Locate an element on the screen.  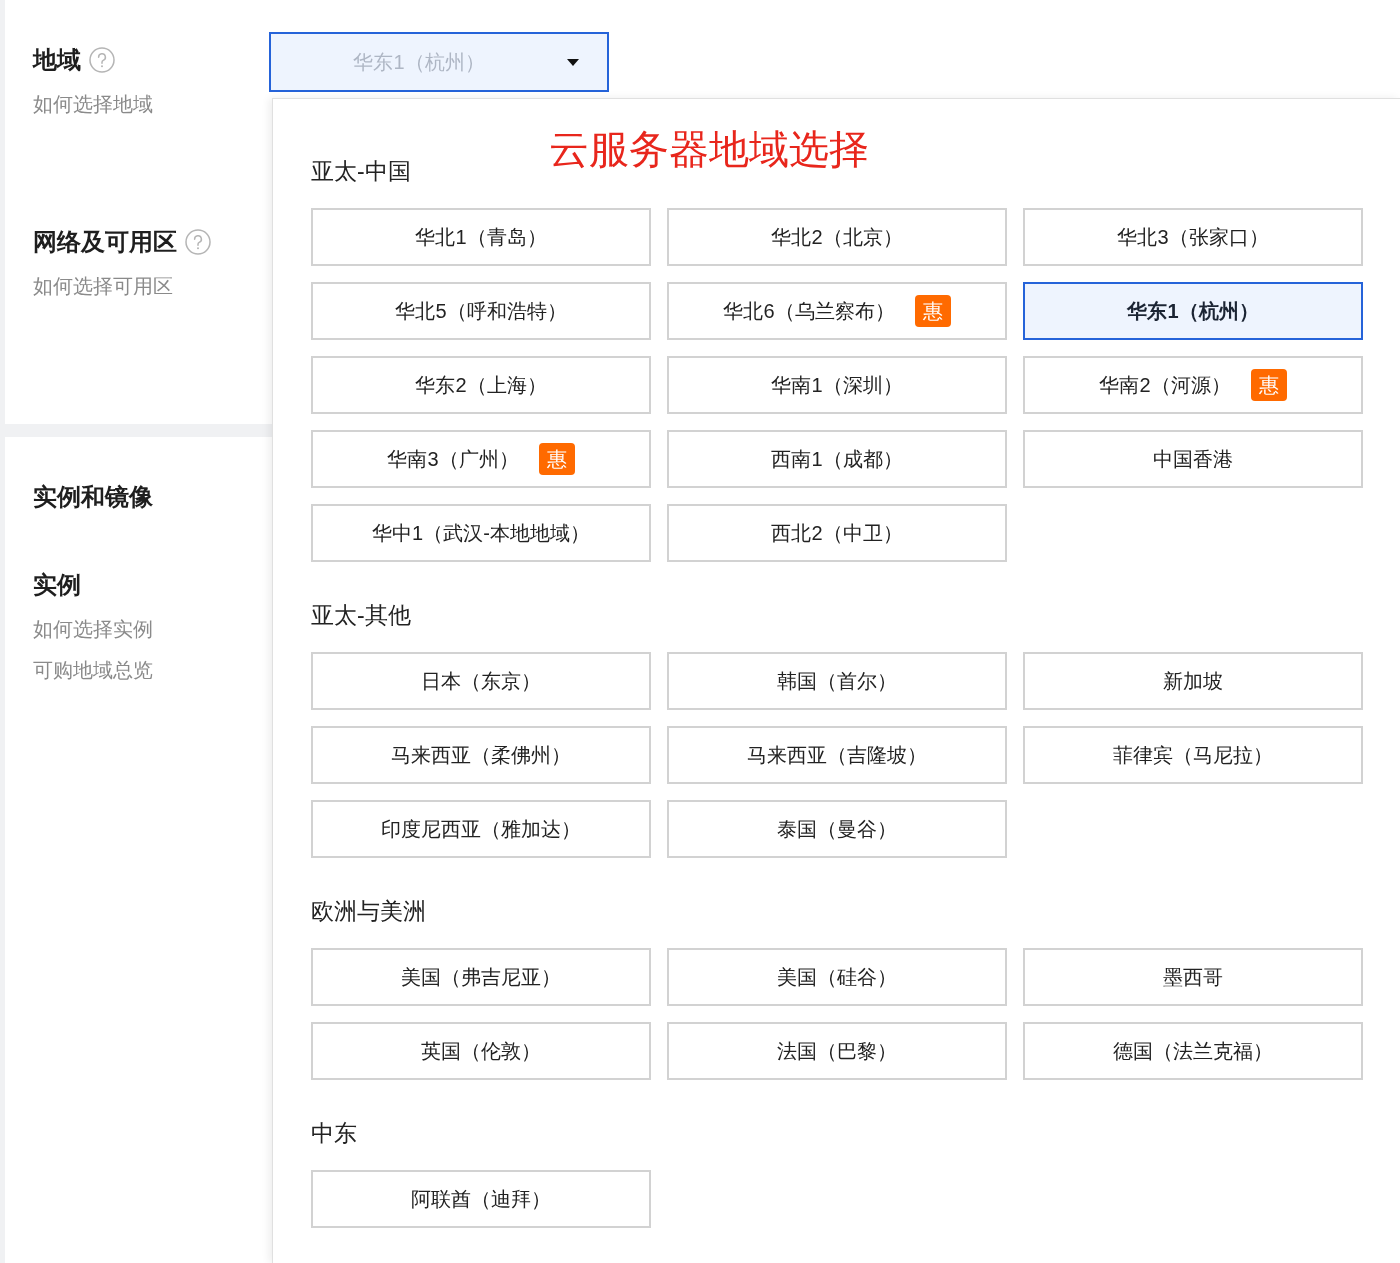
region-option: 德国（法兰克福） is located at coordinates (1193, 1051).